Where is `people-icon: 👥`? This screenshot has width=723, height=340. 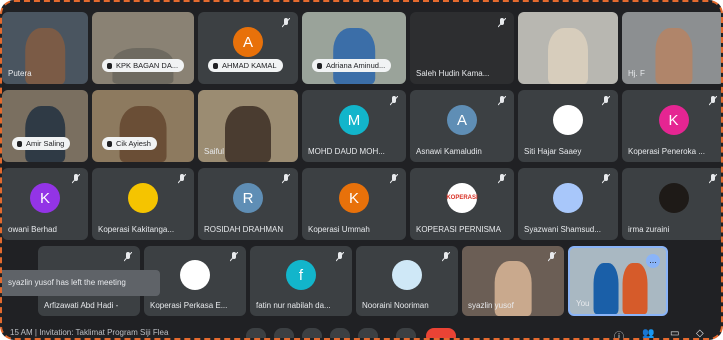
people-icon: 👥 is located at coordinates (648, 333).